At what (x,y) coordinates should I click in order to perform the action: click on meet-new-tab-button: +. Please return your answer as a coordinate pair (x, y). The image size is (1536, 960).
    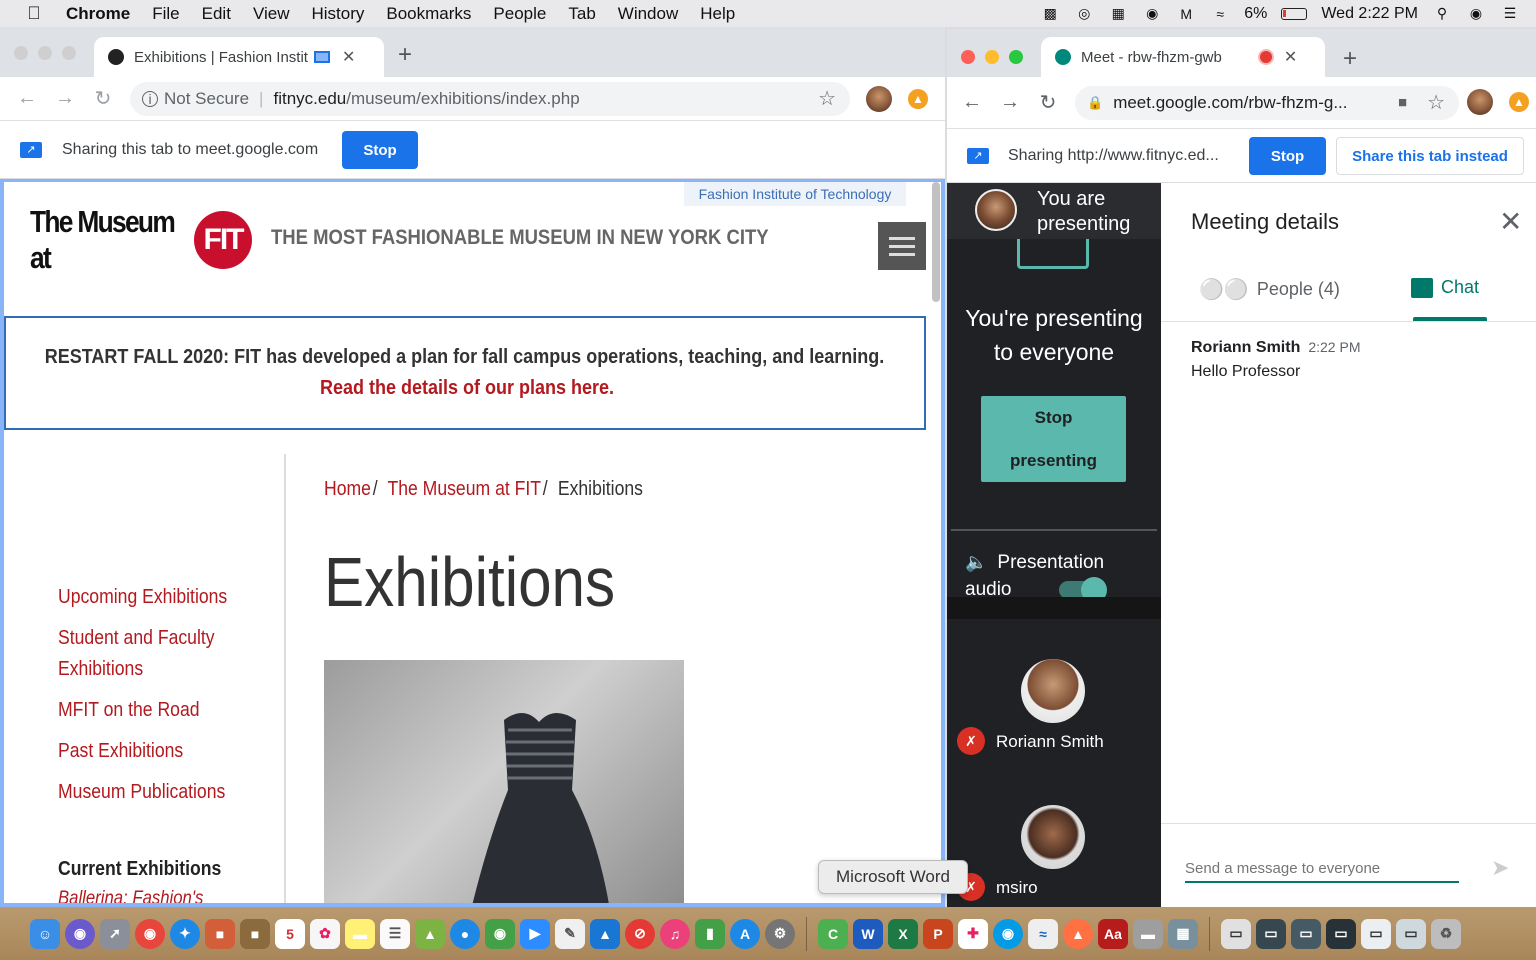
    Looking at the image, I should click on (1350, 59).